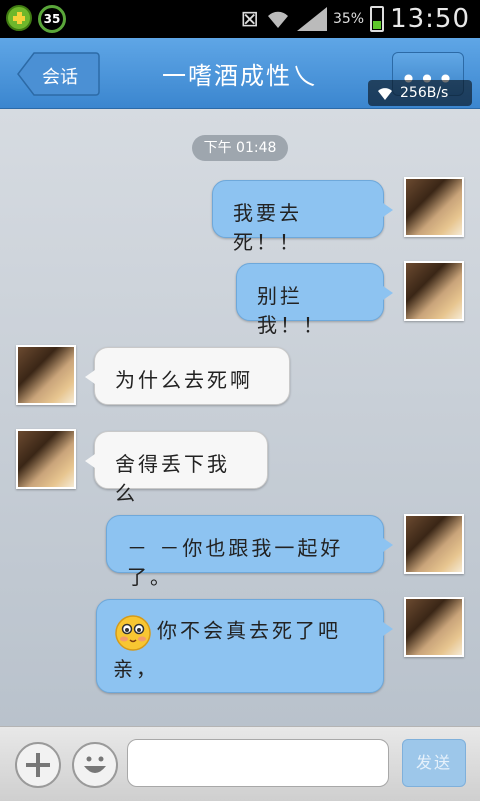  What do you see at coordinates (60, 77) in the screenshot?
I see `back-button-label: 会话` at bounding box center [60, 77].